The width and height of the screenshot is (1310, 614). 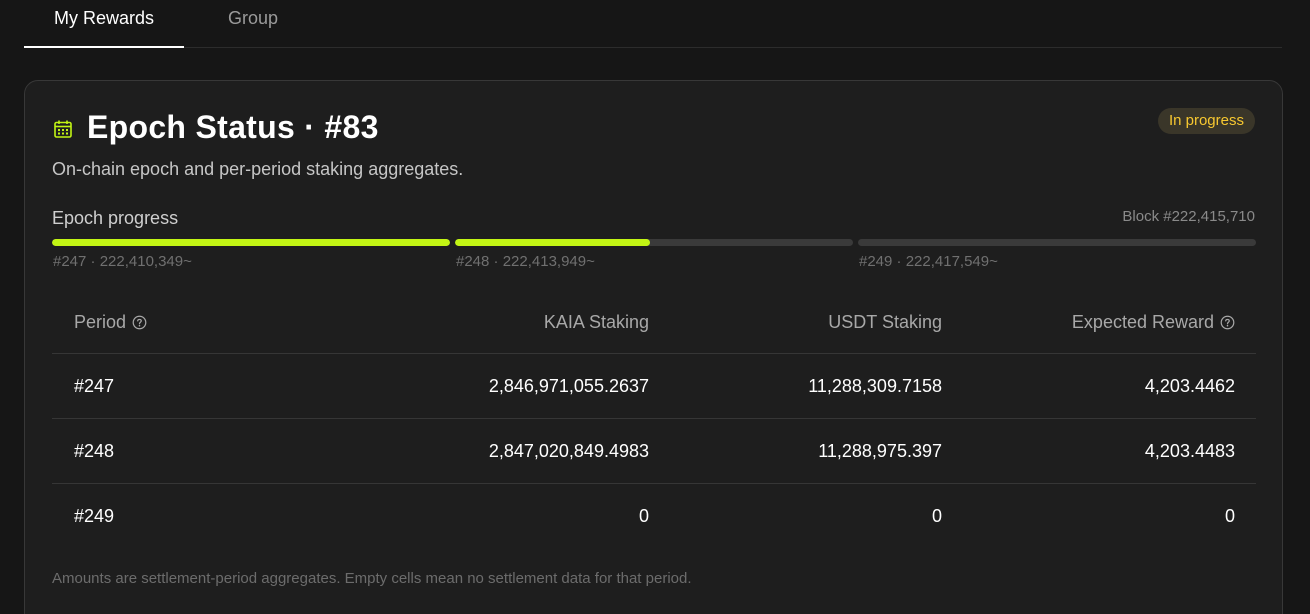 I want to click on expected-reward-cell: 4,203.4462, so click(x=1189, y=385).